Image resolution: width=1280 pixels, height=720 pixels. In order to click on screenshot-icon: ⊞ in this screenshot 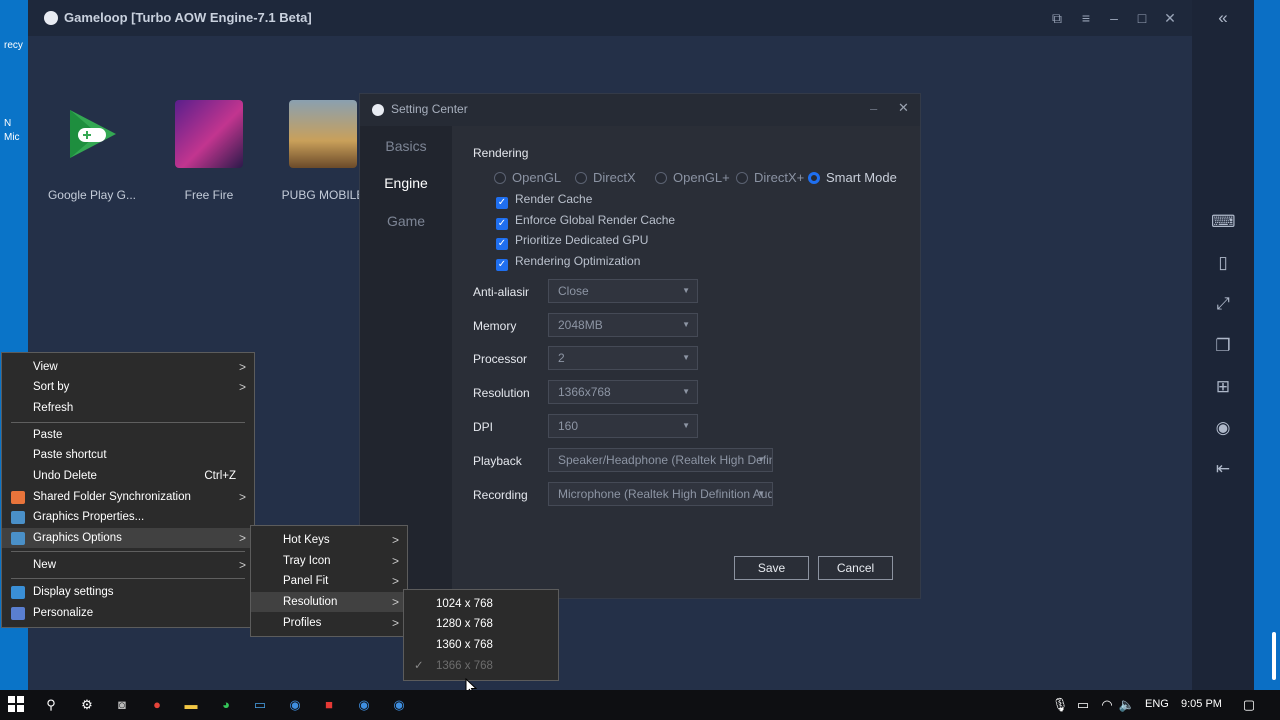, I will do `click(1223, 387)`.